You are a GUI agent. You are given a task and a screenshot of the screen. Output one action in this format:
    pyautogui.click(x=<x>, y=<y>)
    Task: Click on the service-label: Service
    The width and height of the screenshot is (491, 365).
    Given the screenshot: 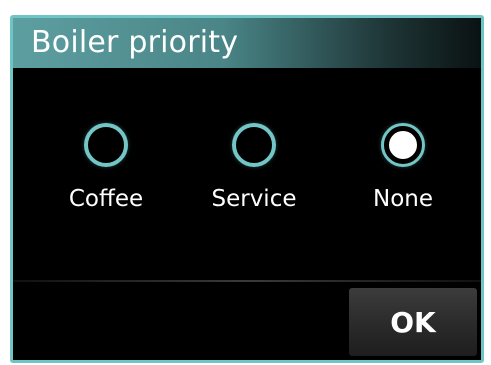 What is the action you would take?
    pyautogui.click(x=254, y=199)
    